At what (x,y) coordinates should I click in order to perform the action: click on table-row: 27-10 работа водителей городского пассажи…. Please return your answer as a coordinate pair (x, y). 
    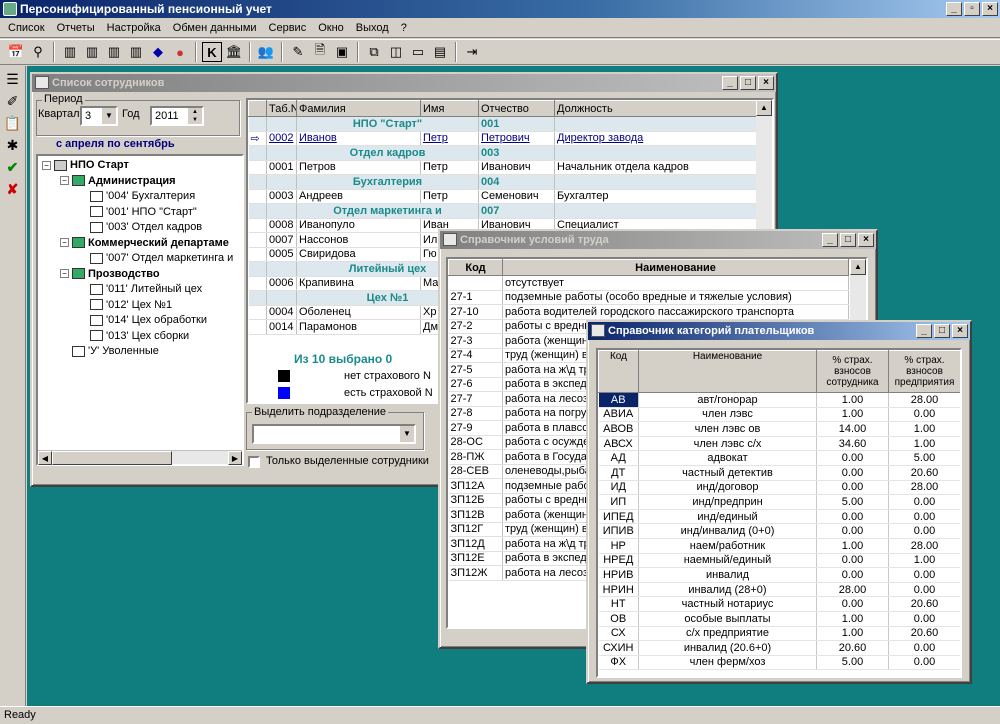
    Looking at the image, I should click on (648, 312).